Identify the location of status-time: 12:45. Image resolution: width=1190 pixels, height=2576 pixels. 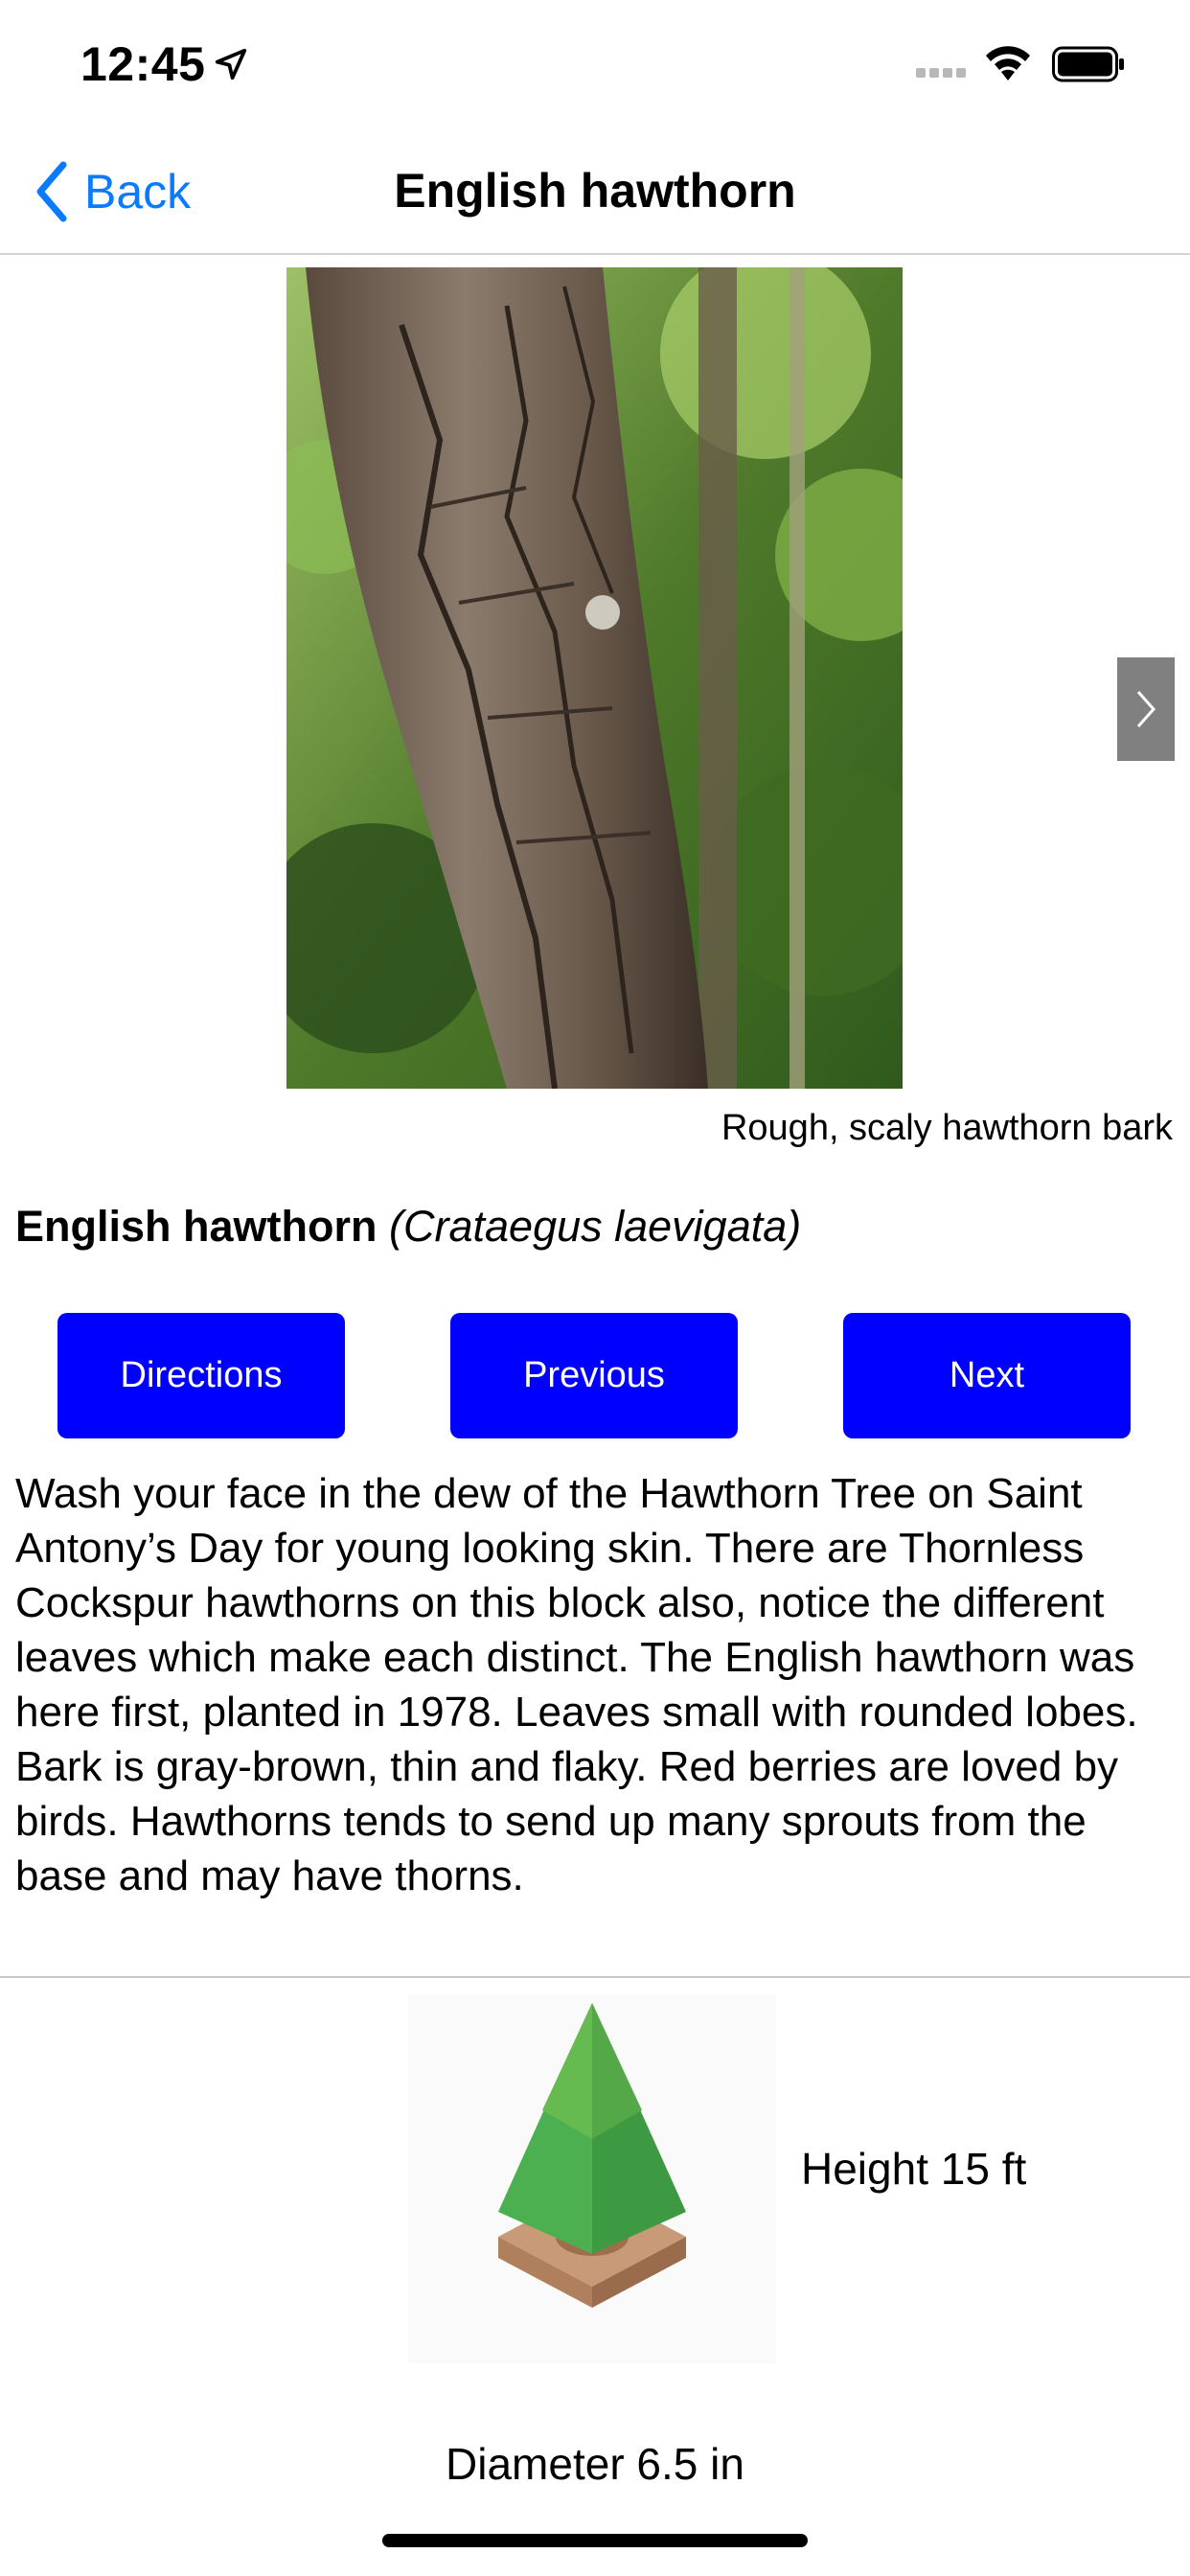
(143, 64).